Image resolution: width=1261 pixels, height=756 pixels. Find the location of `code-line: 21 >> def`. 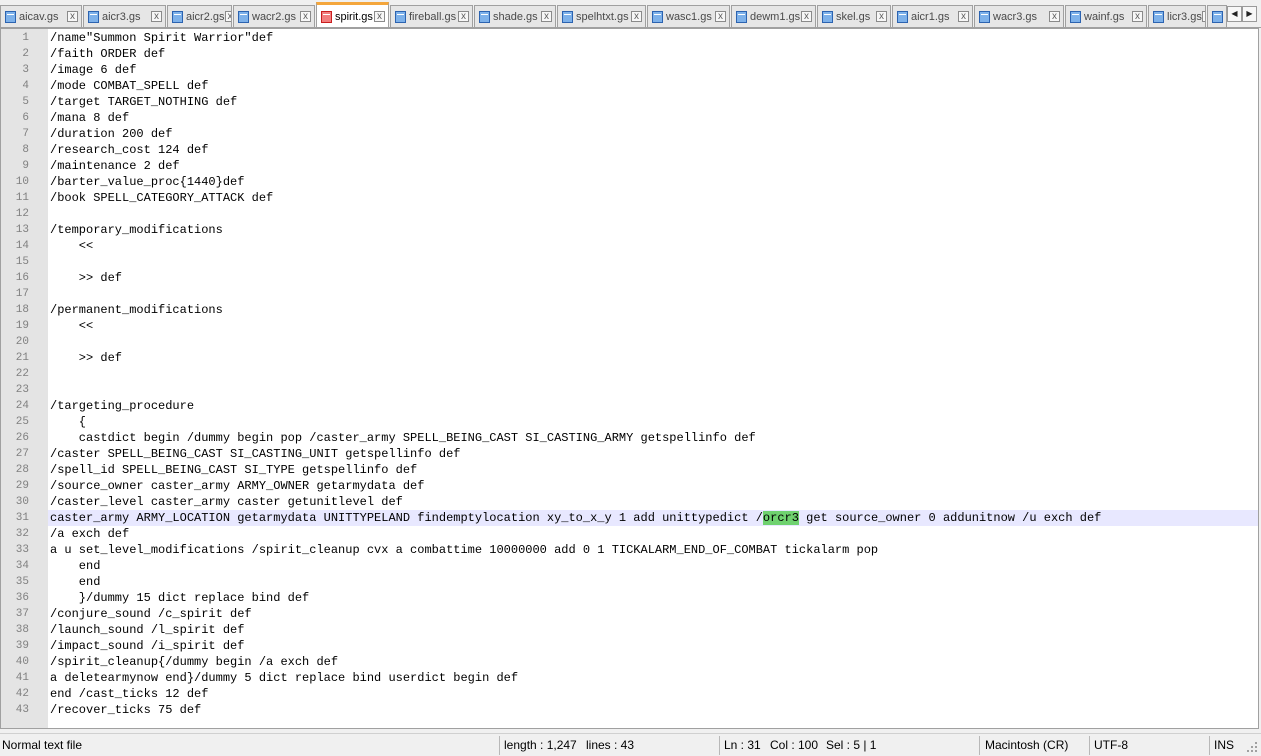

code-line: 21 >> def is located at coordinates (629, 358).